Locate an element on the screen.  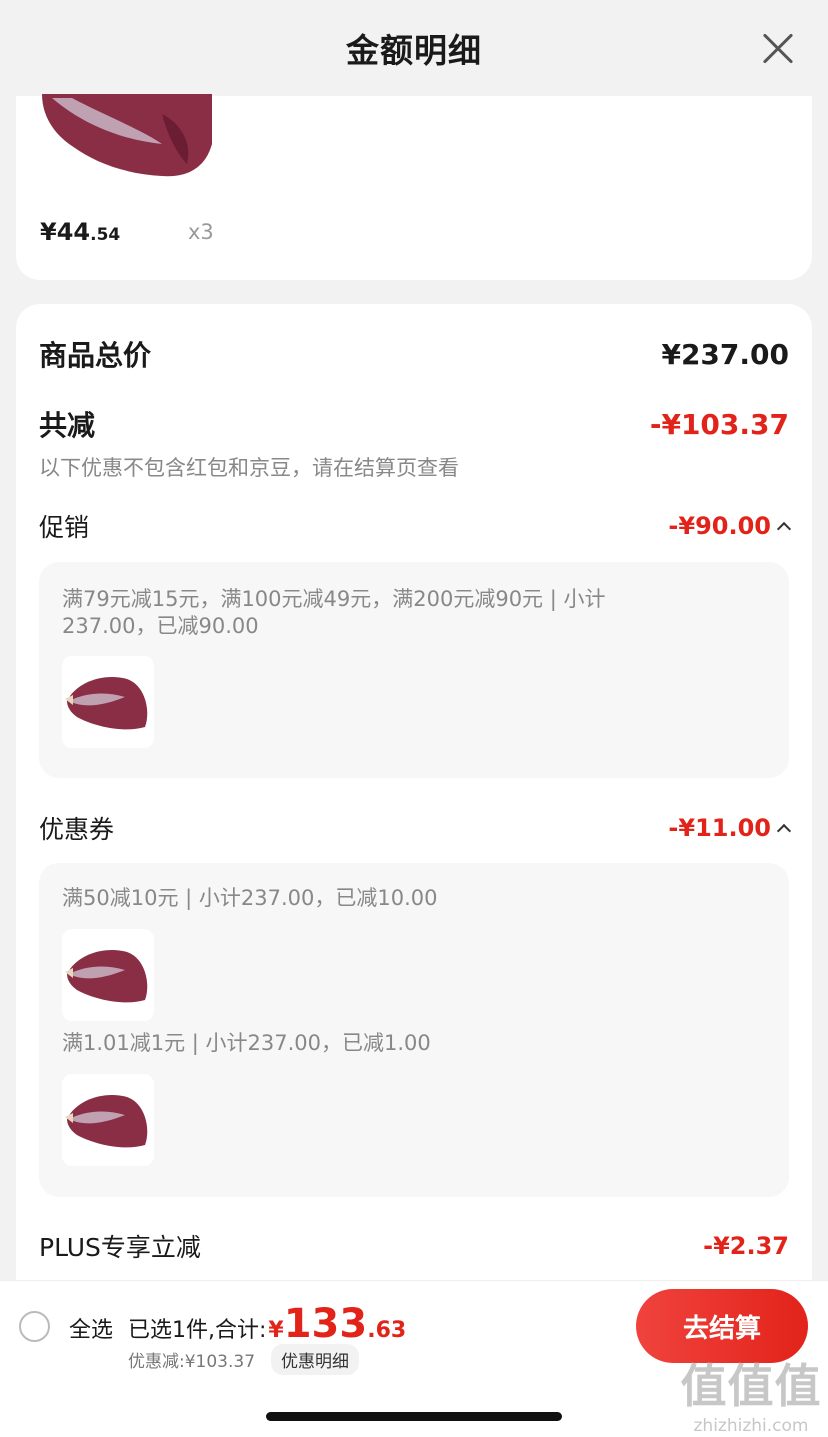
select-all-label: 全选 is located at coordinates (91, 1328).